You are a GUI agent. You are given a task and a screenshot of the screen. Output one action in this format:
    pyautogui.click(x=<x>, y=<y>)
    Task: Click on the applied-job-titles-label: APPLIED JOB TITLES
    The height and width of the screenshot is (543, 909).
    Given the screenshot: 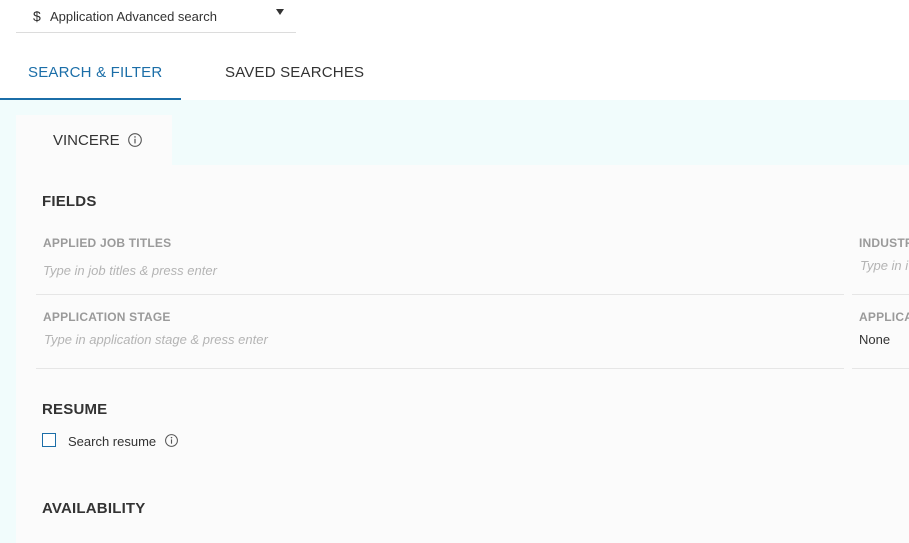 What is the action you would take?
    pyautogui.click(x=107, y=243)
    